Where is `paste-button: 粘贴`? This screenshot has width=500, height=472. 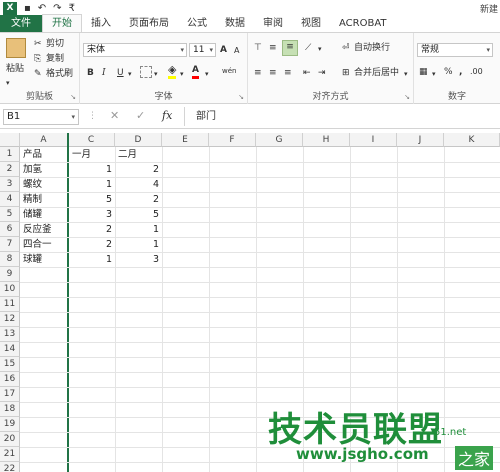 paste-button: 粘贴 is located at coordinates (15, 69).